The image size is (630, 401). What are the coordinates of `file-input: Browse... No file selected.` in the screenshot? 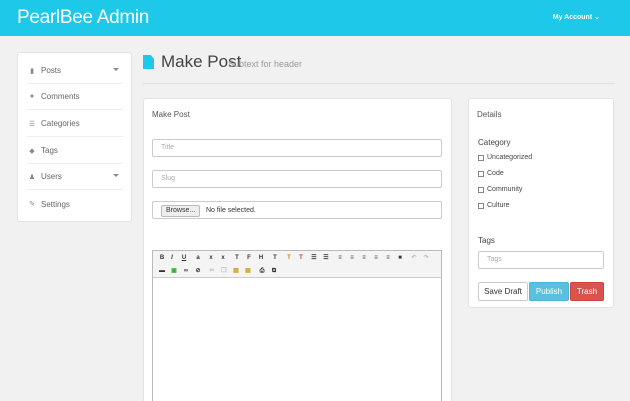 It's located at (297, 210).